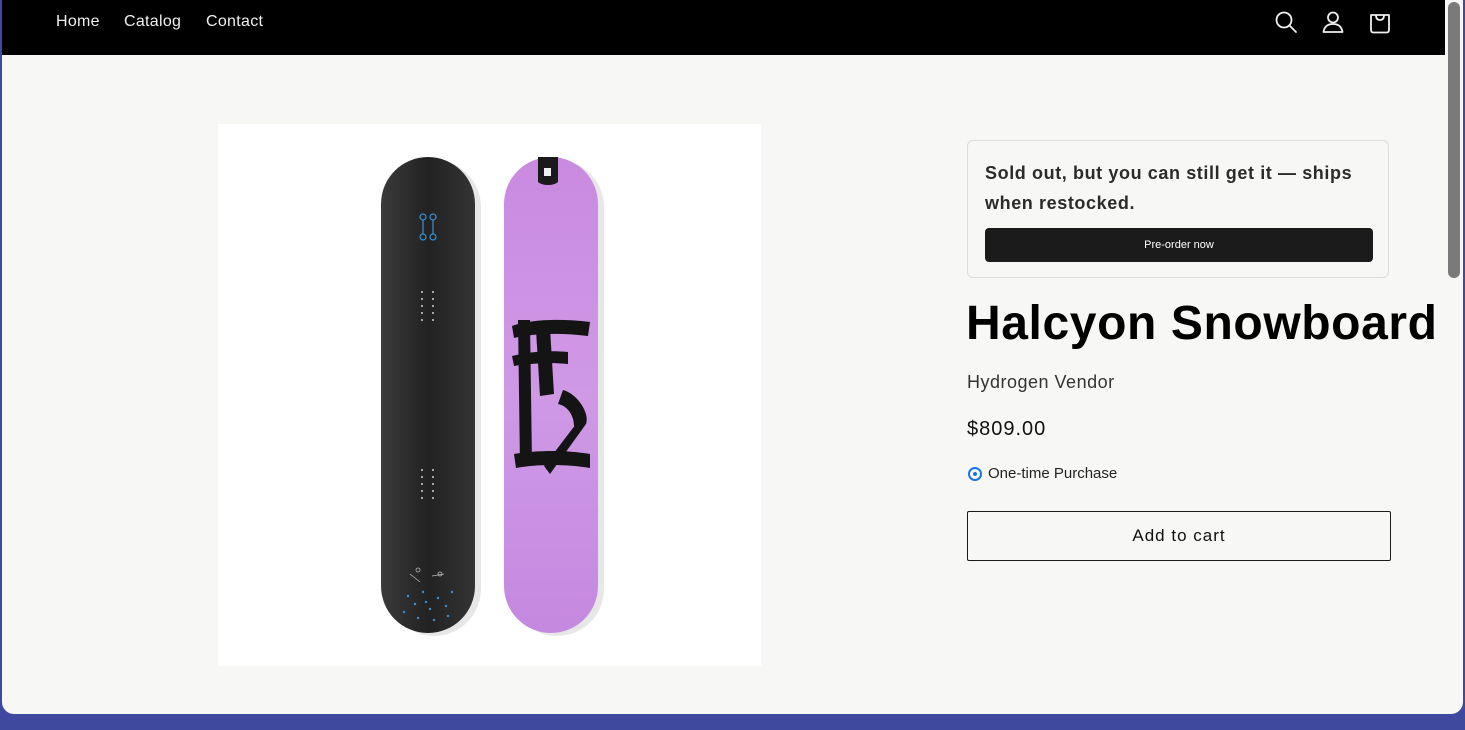 The image size is (1465, 730). Describe the element at coordinates (1380, 22) in the screenshot. I see `cart-icon` at that location.